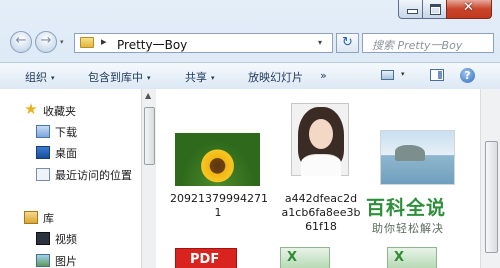 This screenshot has height=268, width=500. I want to click on close-icon: ✕, so click(468, 7).